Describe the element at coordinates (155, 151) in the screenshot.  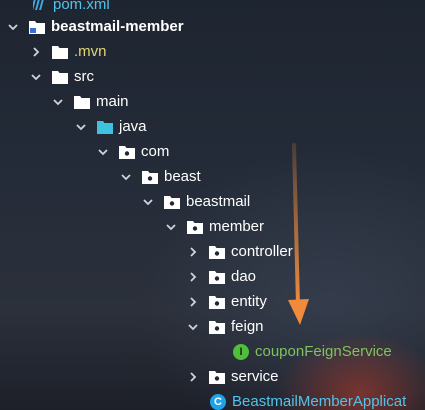
I see `tree-item-label: com` at that location.